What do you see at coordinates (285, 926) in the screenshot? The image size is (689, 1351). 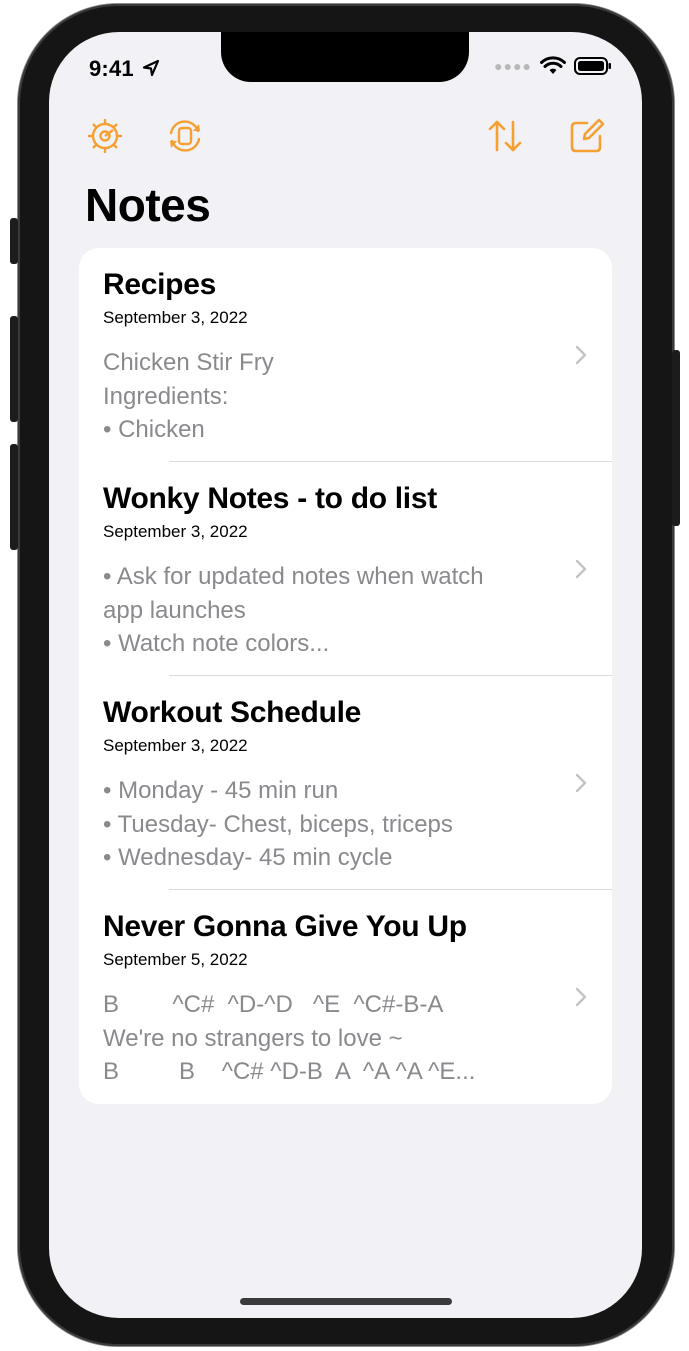 I see `note-title: Never Gonna Give You Up` at bounding box center [285, 926].